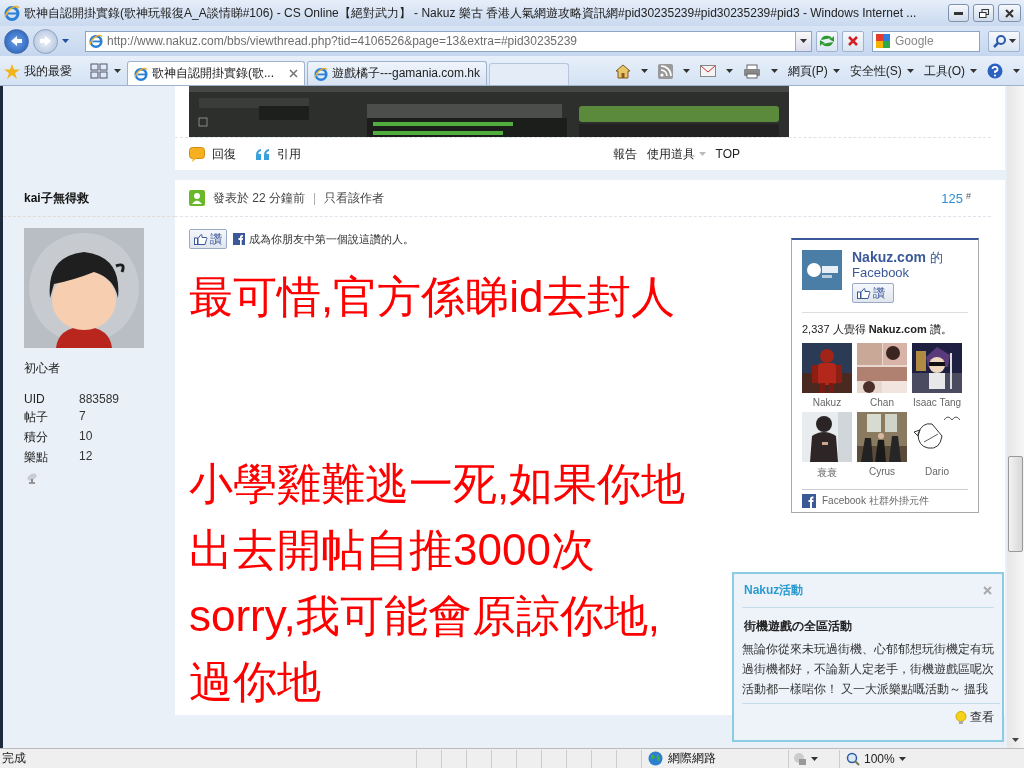  What do you see at coordinates (999, 41) in the screenshot?
I see `search-icon` at bounding box center [999, 41].